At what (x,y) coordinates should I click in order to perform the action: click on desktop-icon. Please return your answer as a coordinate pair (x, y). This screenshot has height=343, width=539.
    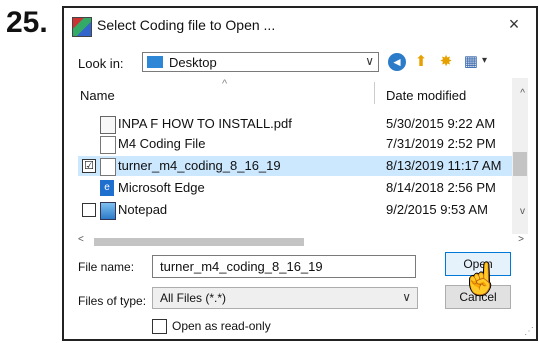
    Looking at the image, I should click on (155, 62).